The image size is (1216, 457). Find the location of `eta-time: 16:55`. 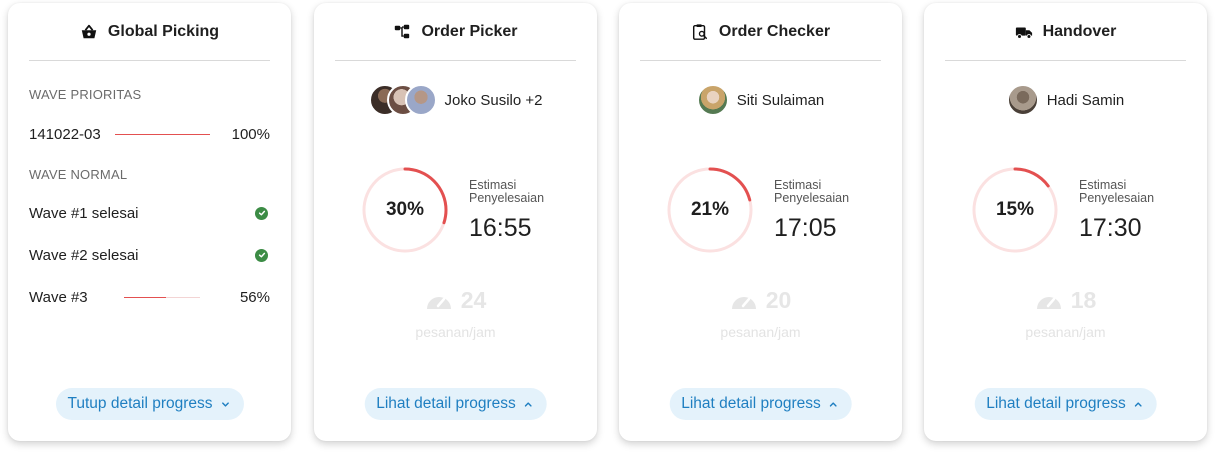

eta-time: 16:55 is located at coordinates (500, 228).